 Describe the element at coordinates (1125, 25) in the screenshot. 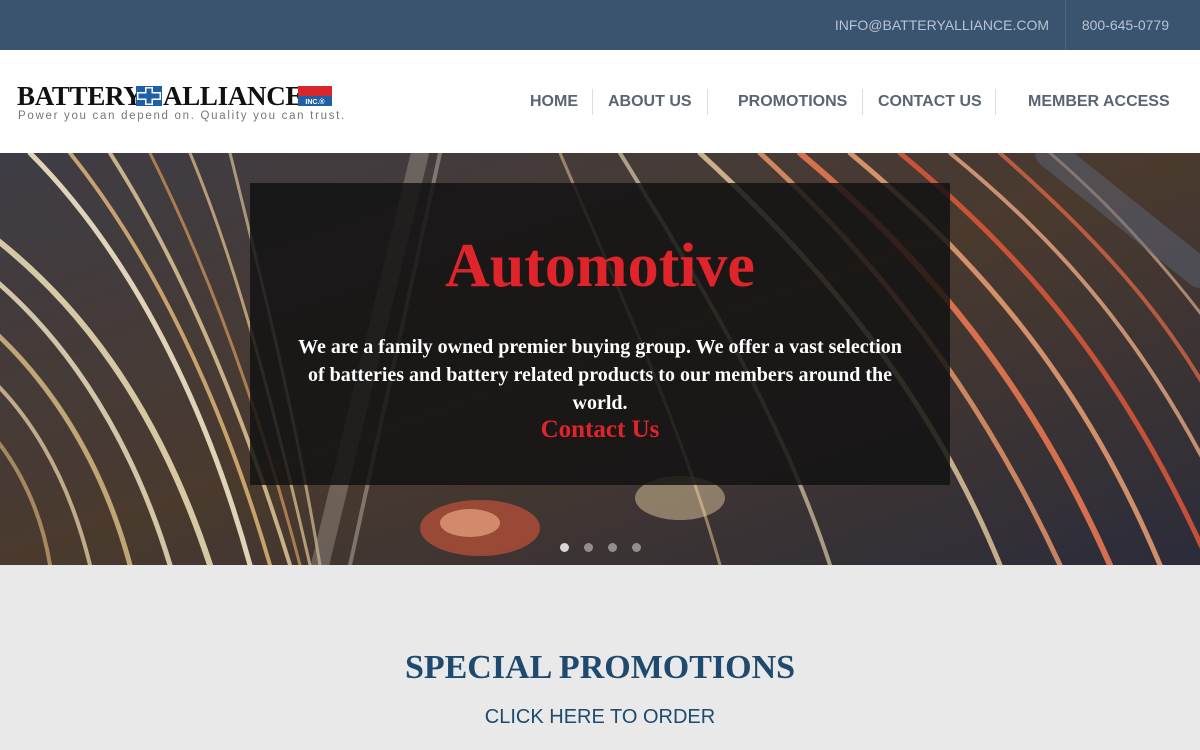

I see `phone-link: 800-645-0779` at that location.